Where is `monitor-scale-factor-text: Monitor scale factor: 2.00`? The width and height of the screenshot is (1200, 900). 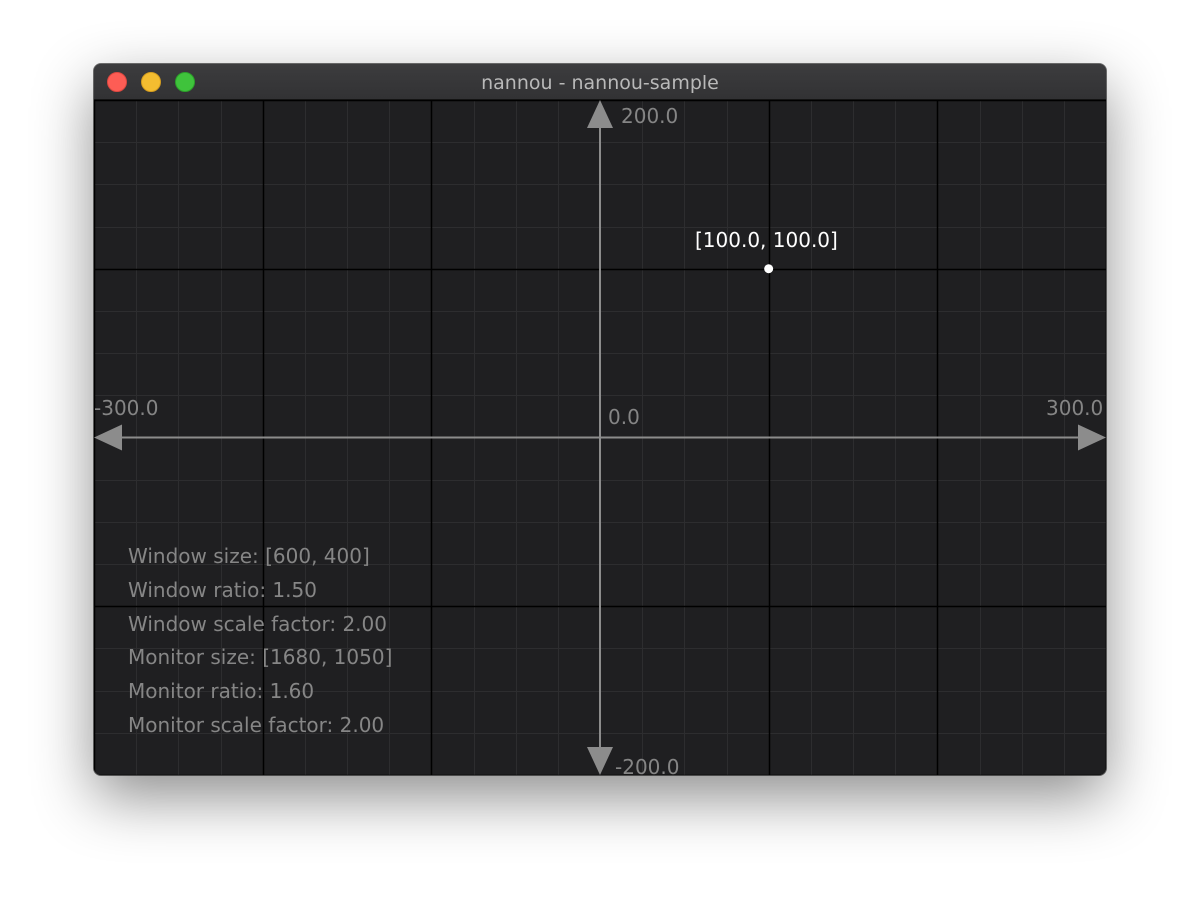
monitor-scale-factor-text: Monitor scale factor: 2.00 is located at coordinates (256, 724).